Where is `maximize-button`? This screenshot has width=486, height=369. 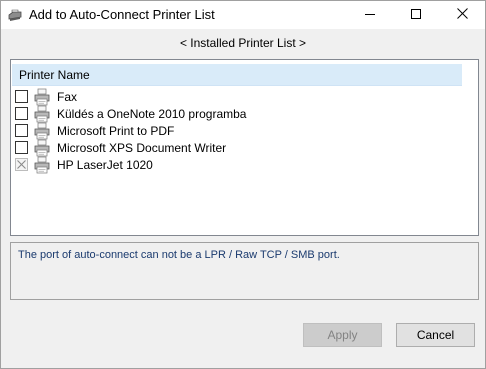 maximize-button is located at coordinates (416, 15).